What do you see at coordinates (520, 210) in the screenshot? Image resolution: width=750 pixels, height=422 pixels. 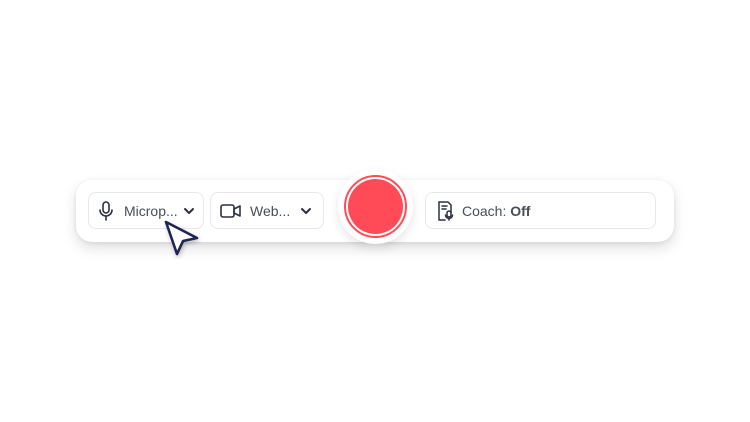 I see `coach-state: Off` at bounding box center [520, 210].